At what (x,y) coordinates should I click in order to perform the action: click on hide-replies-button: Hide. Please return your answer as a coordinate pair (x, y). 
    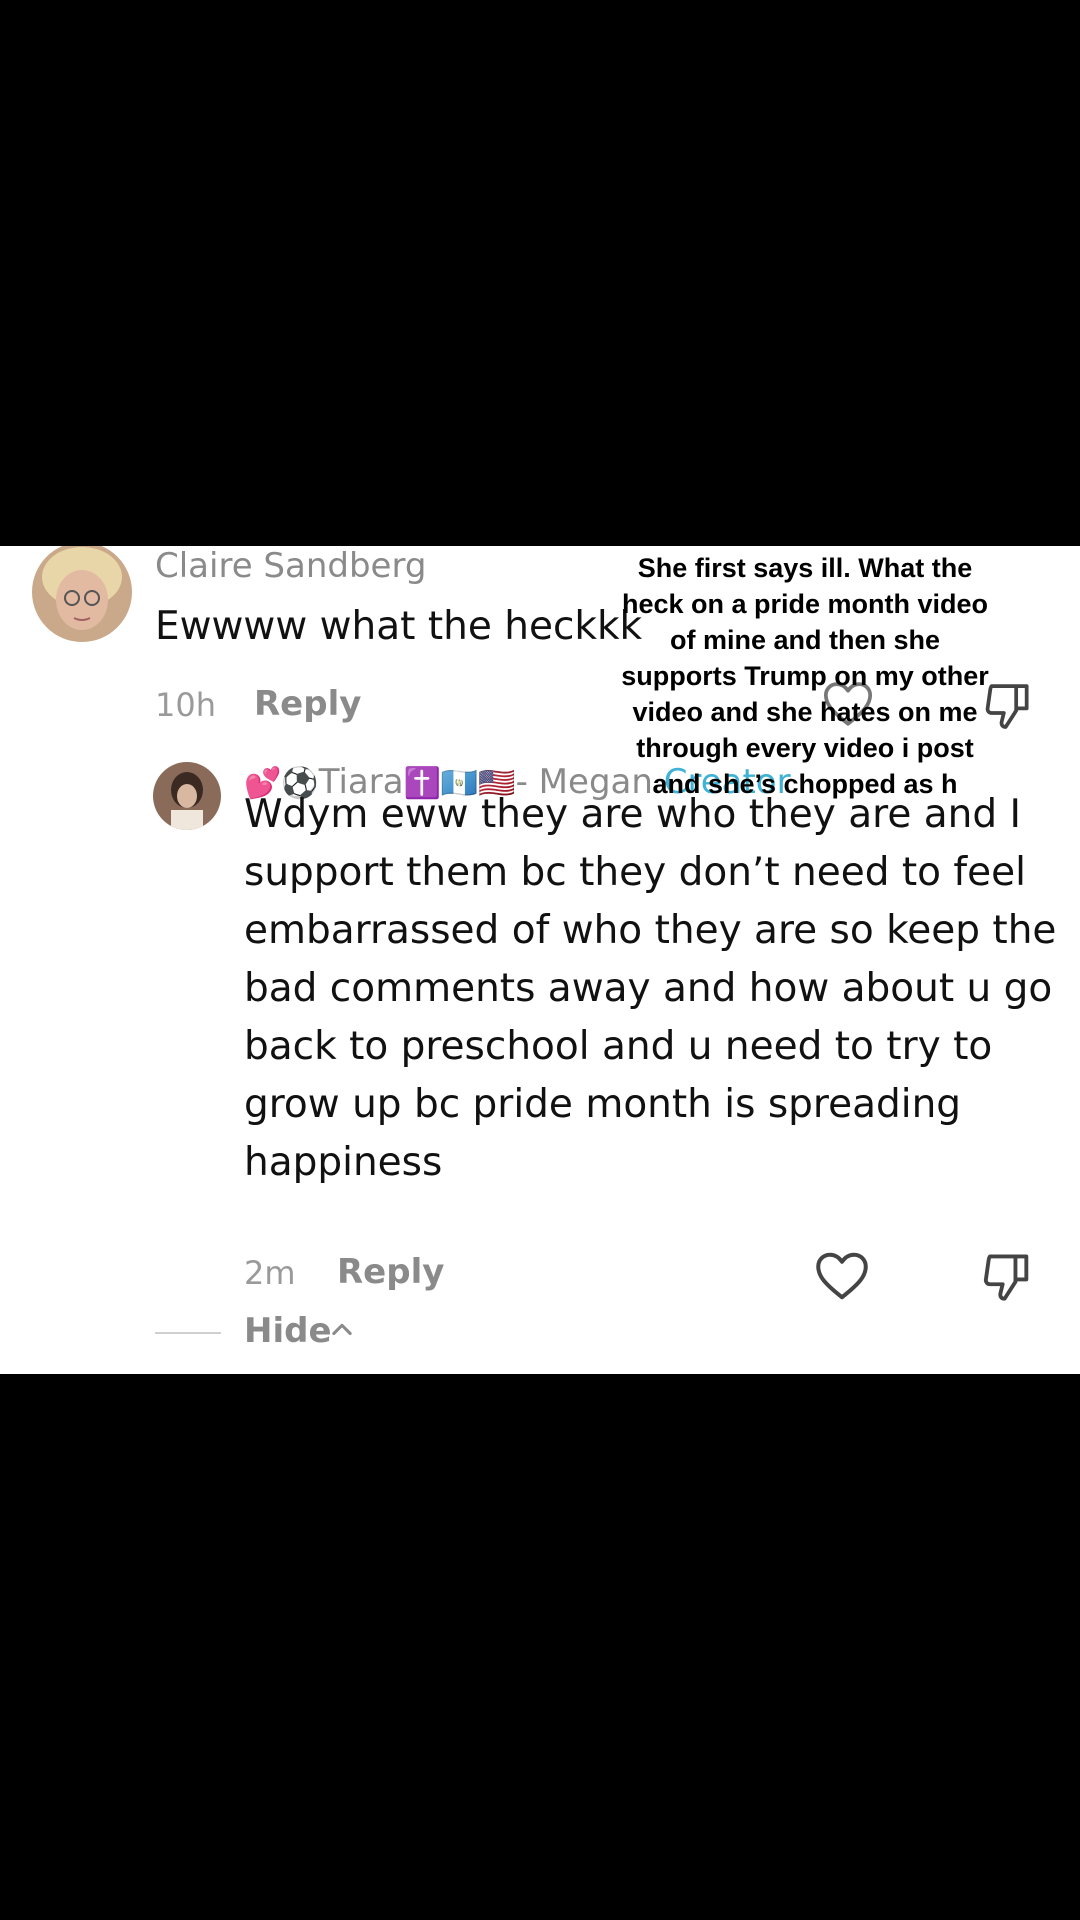
    Looking at the image, I should click on (288, 1331).